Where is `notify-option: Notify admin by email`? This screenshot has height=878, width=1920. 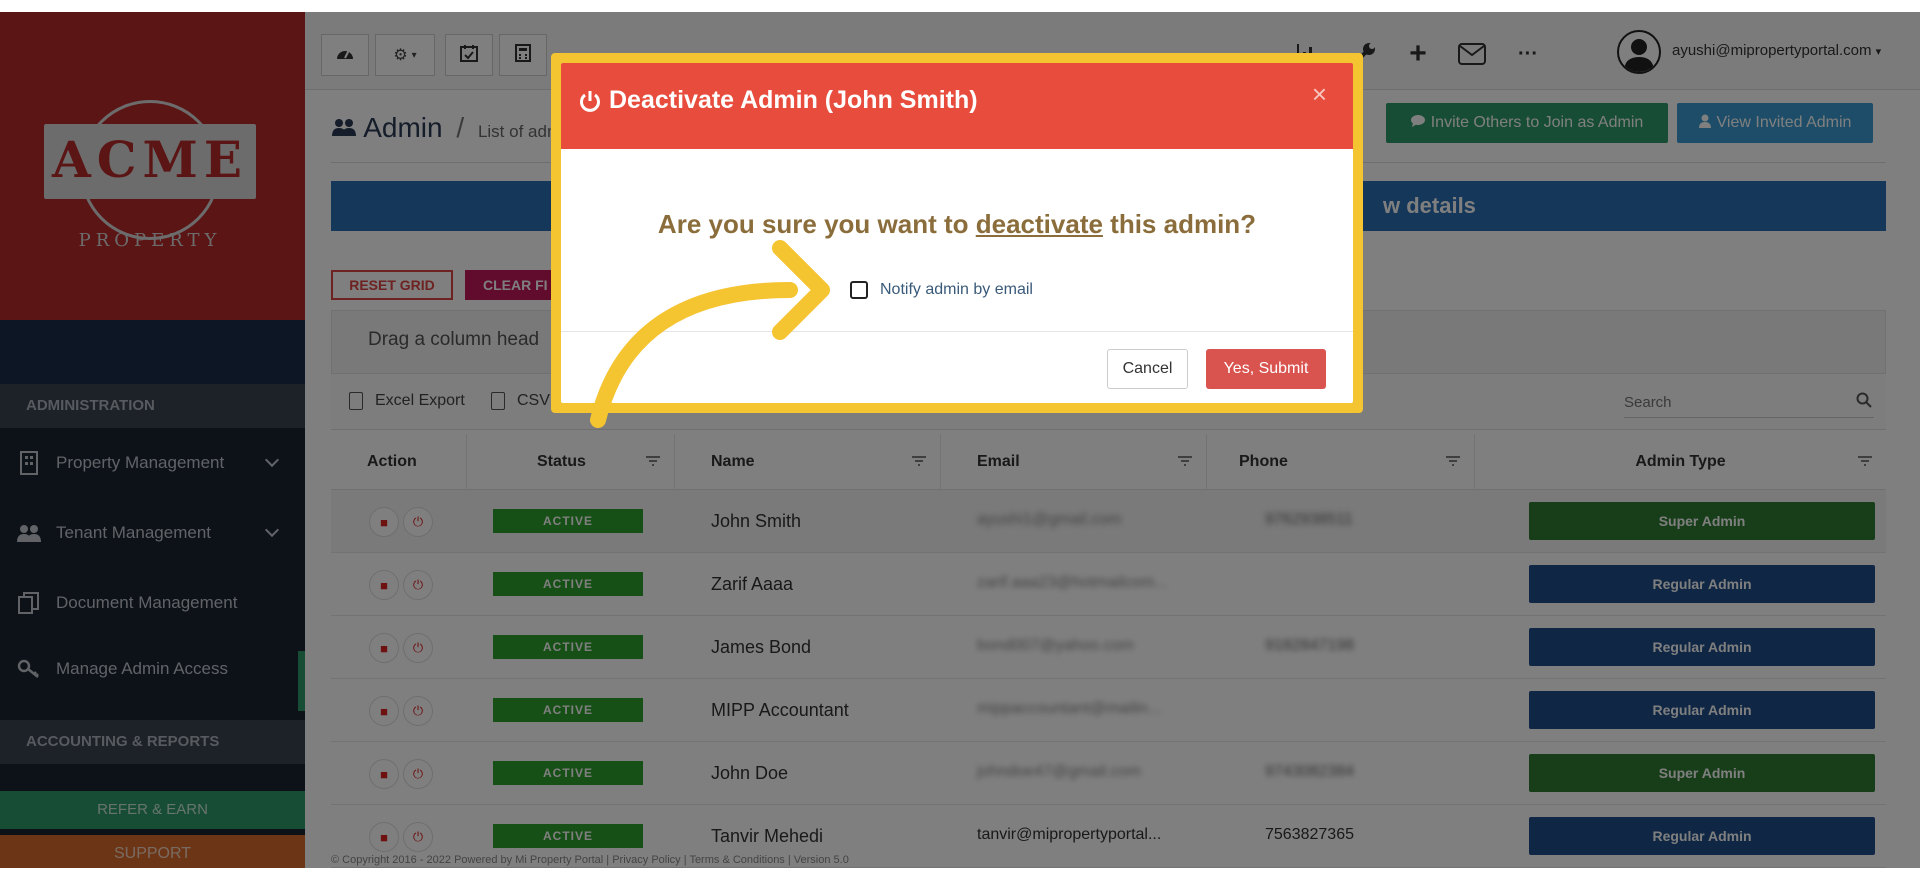
notify-option: Notify admin by email is located at coordinates (941, 290).